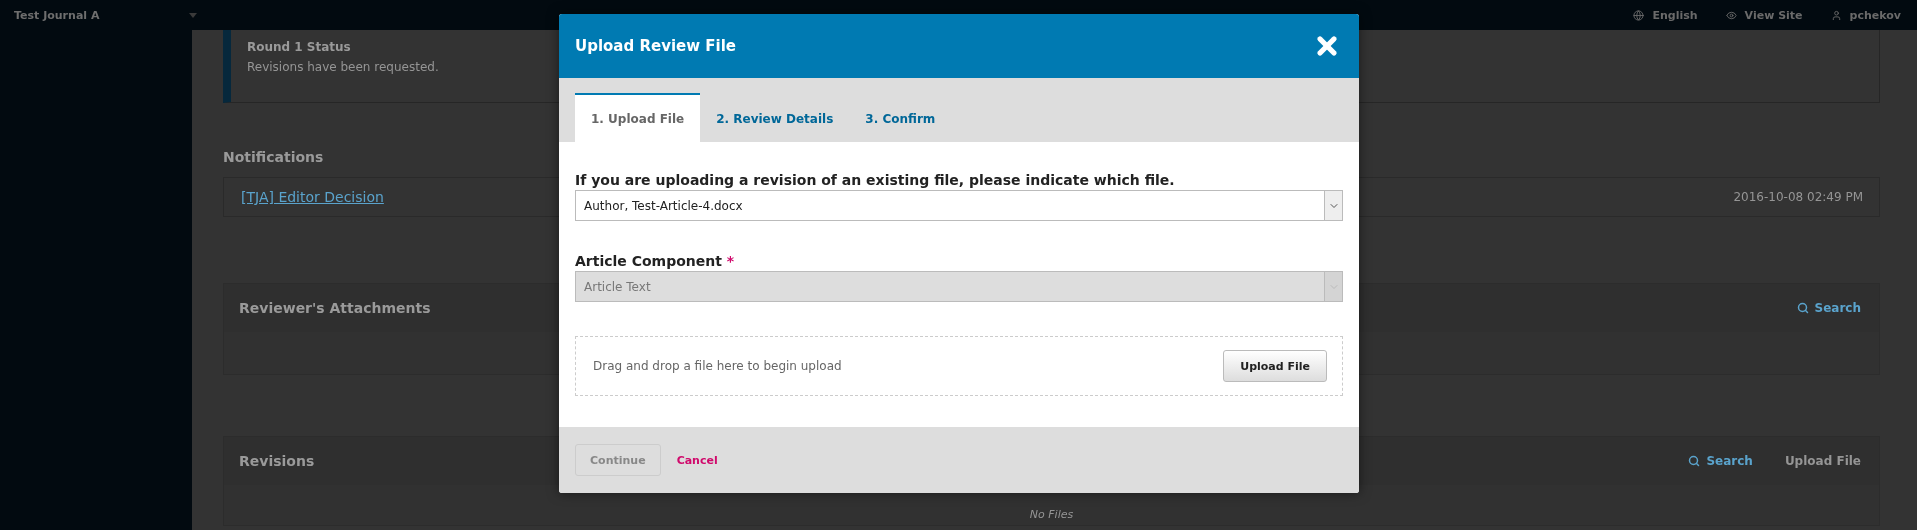 The height and width of the screenshot is (530, 1917). I want to click on notification-date: 2016-10-08 02:49 PM, so click(1798, 197).